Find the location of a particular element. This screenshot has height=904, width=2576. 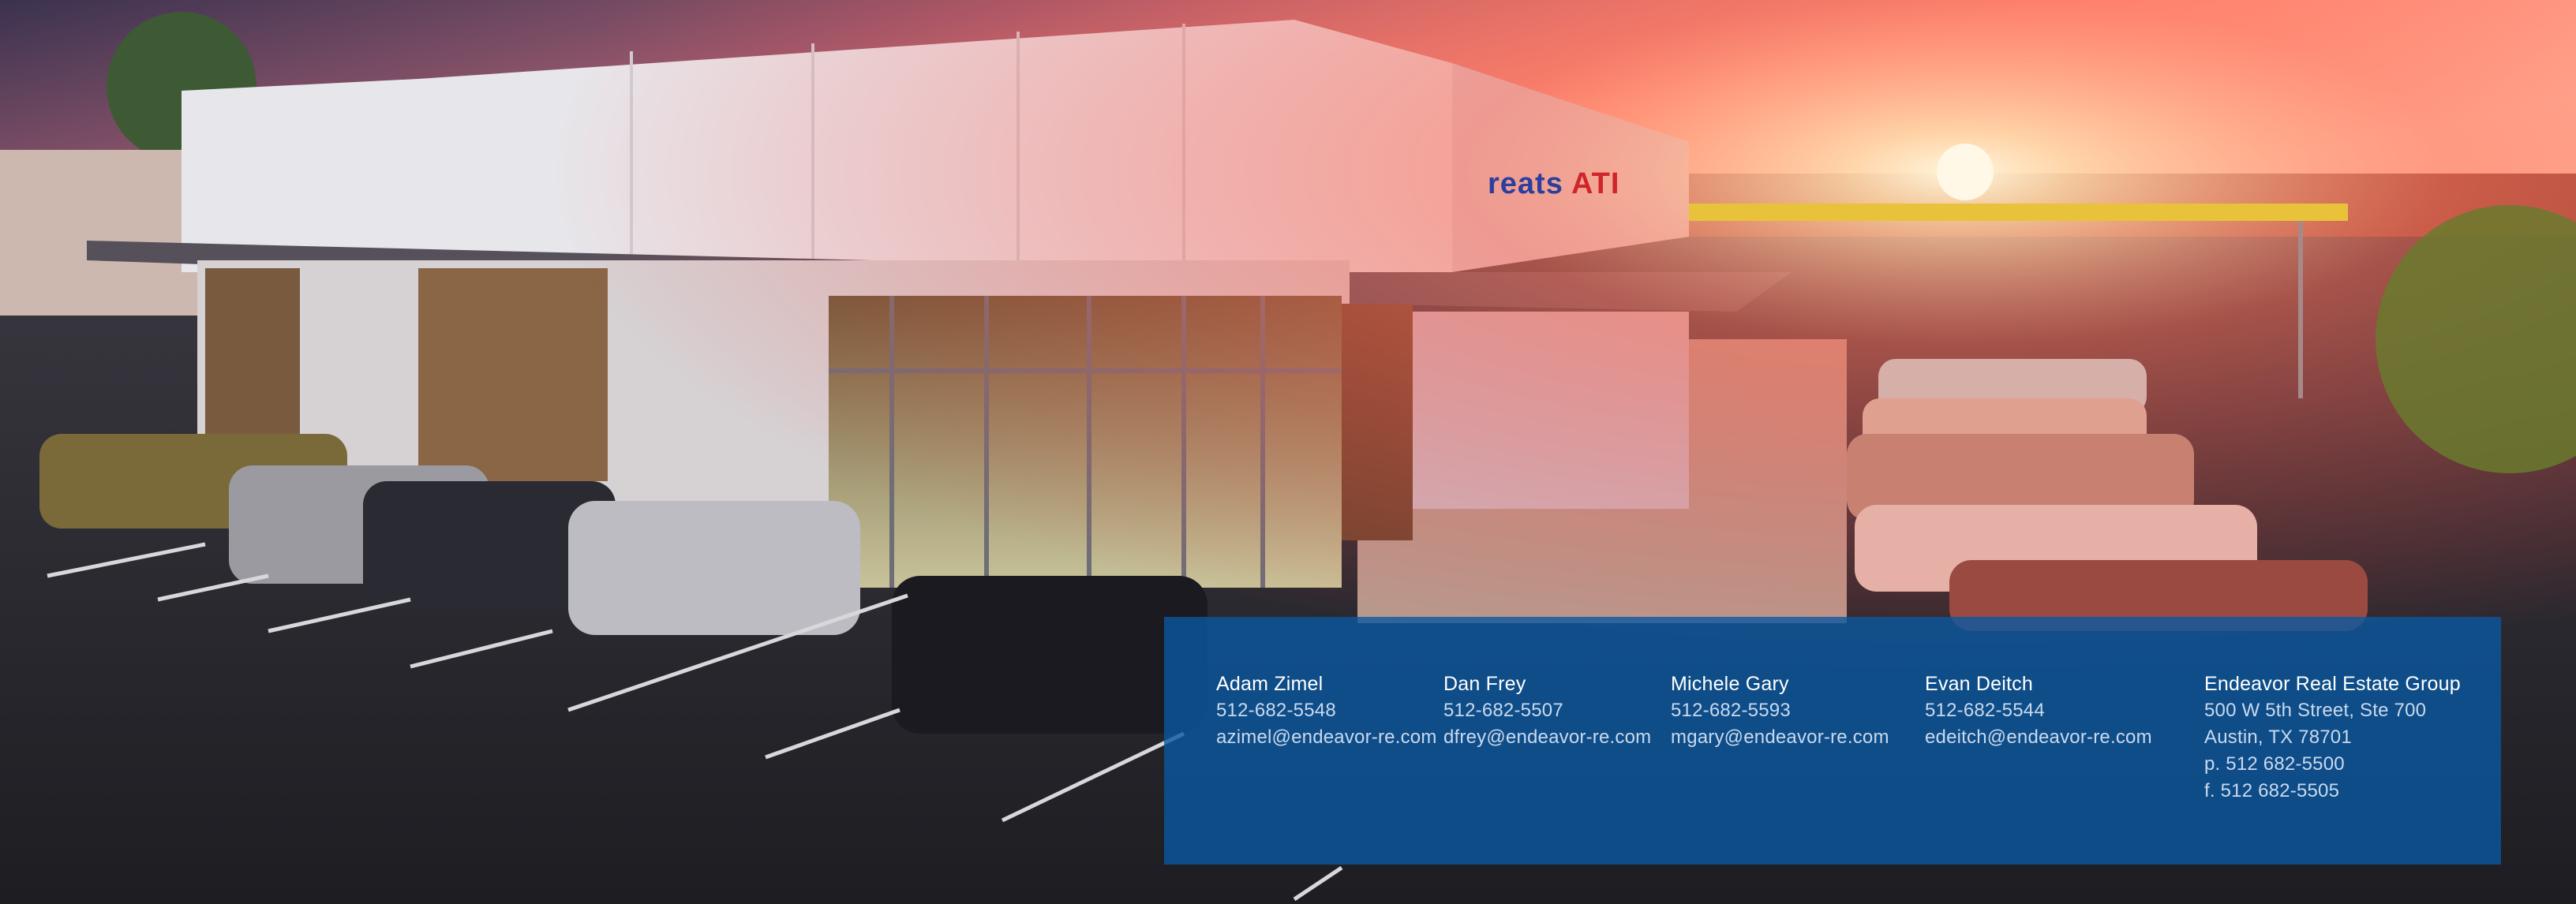

contact-phone: 512-682-5548 is located at coordinates (1276, 710).